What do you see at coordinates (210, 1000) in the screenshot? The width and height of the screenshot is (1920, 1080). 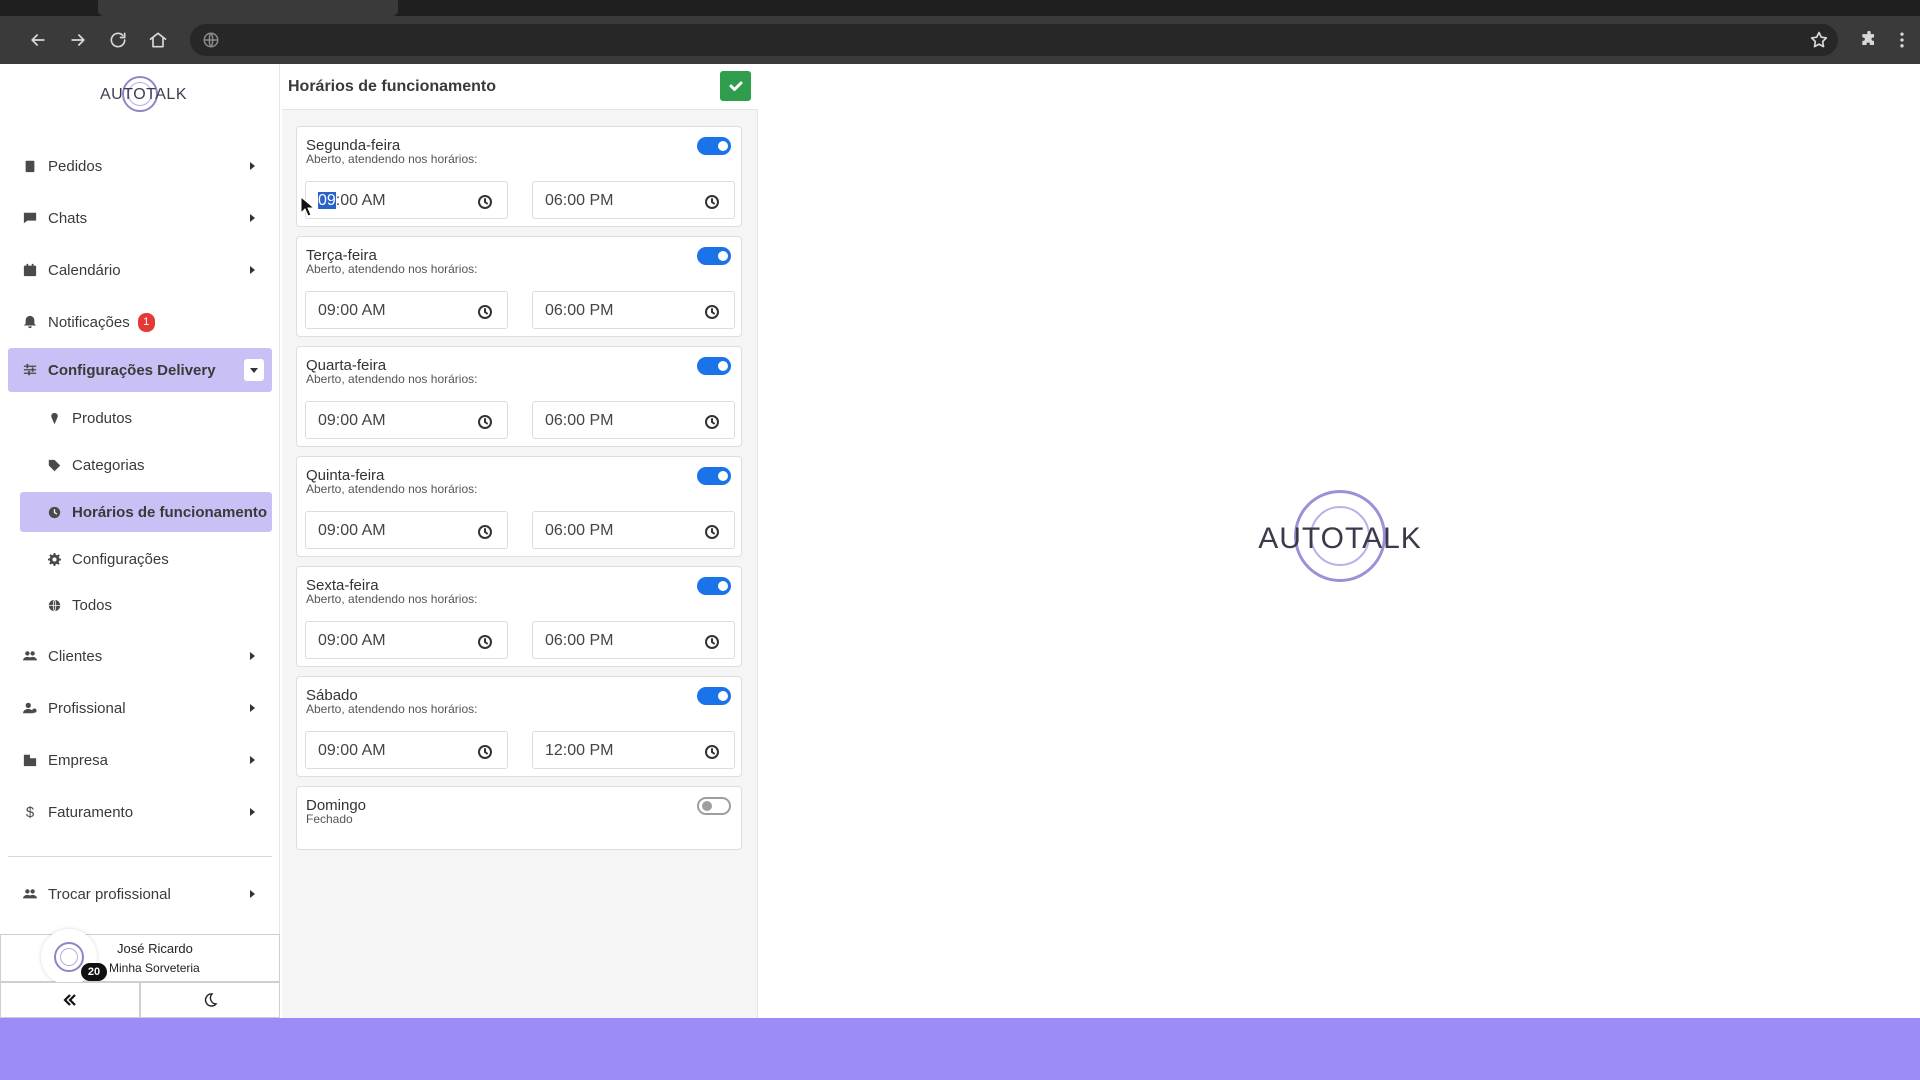 I see `theme-toggle-button` at bounding box center [210, 1000].